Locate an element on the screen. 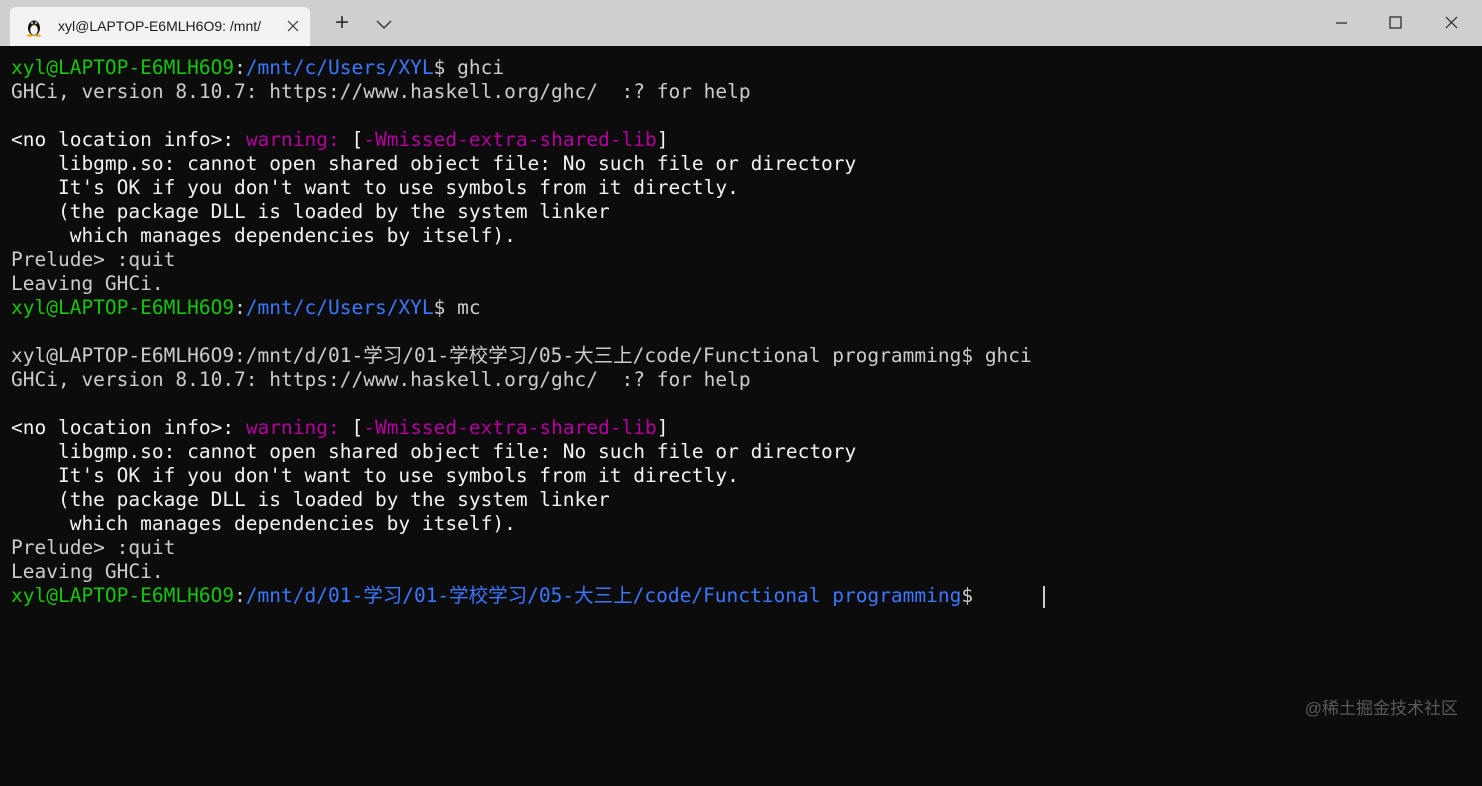 This screenshot has height=786, width=1482. close-window-button is located at coordinates (1451, 23).